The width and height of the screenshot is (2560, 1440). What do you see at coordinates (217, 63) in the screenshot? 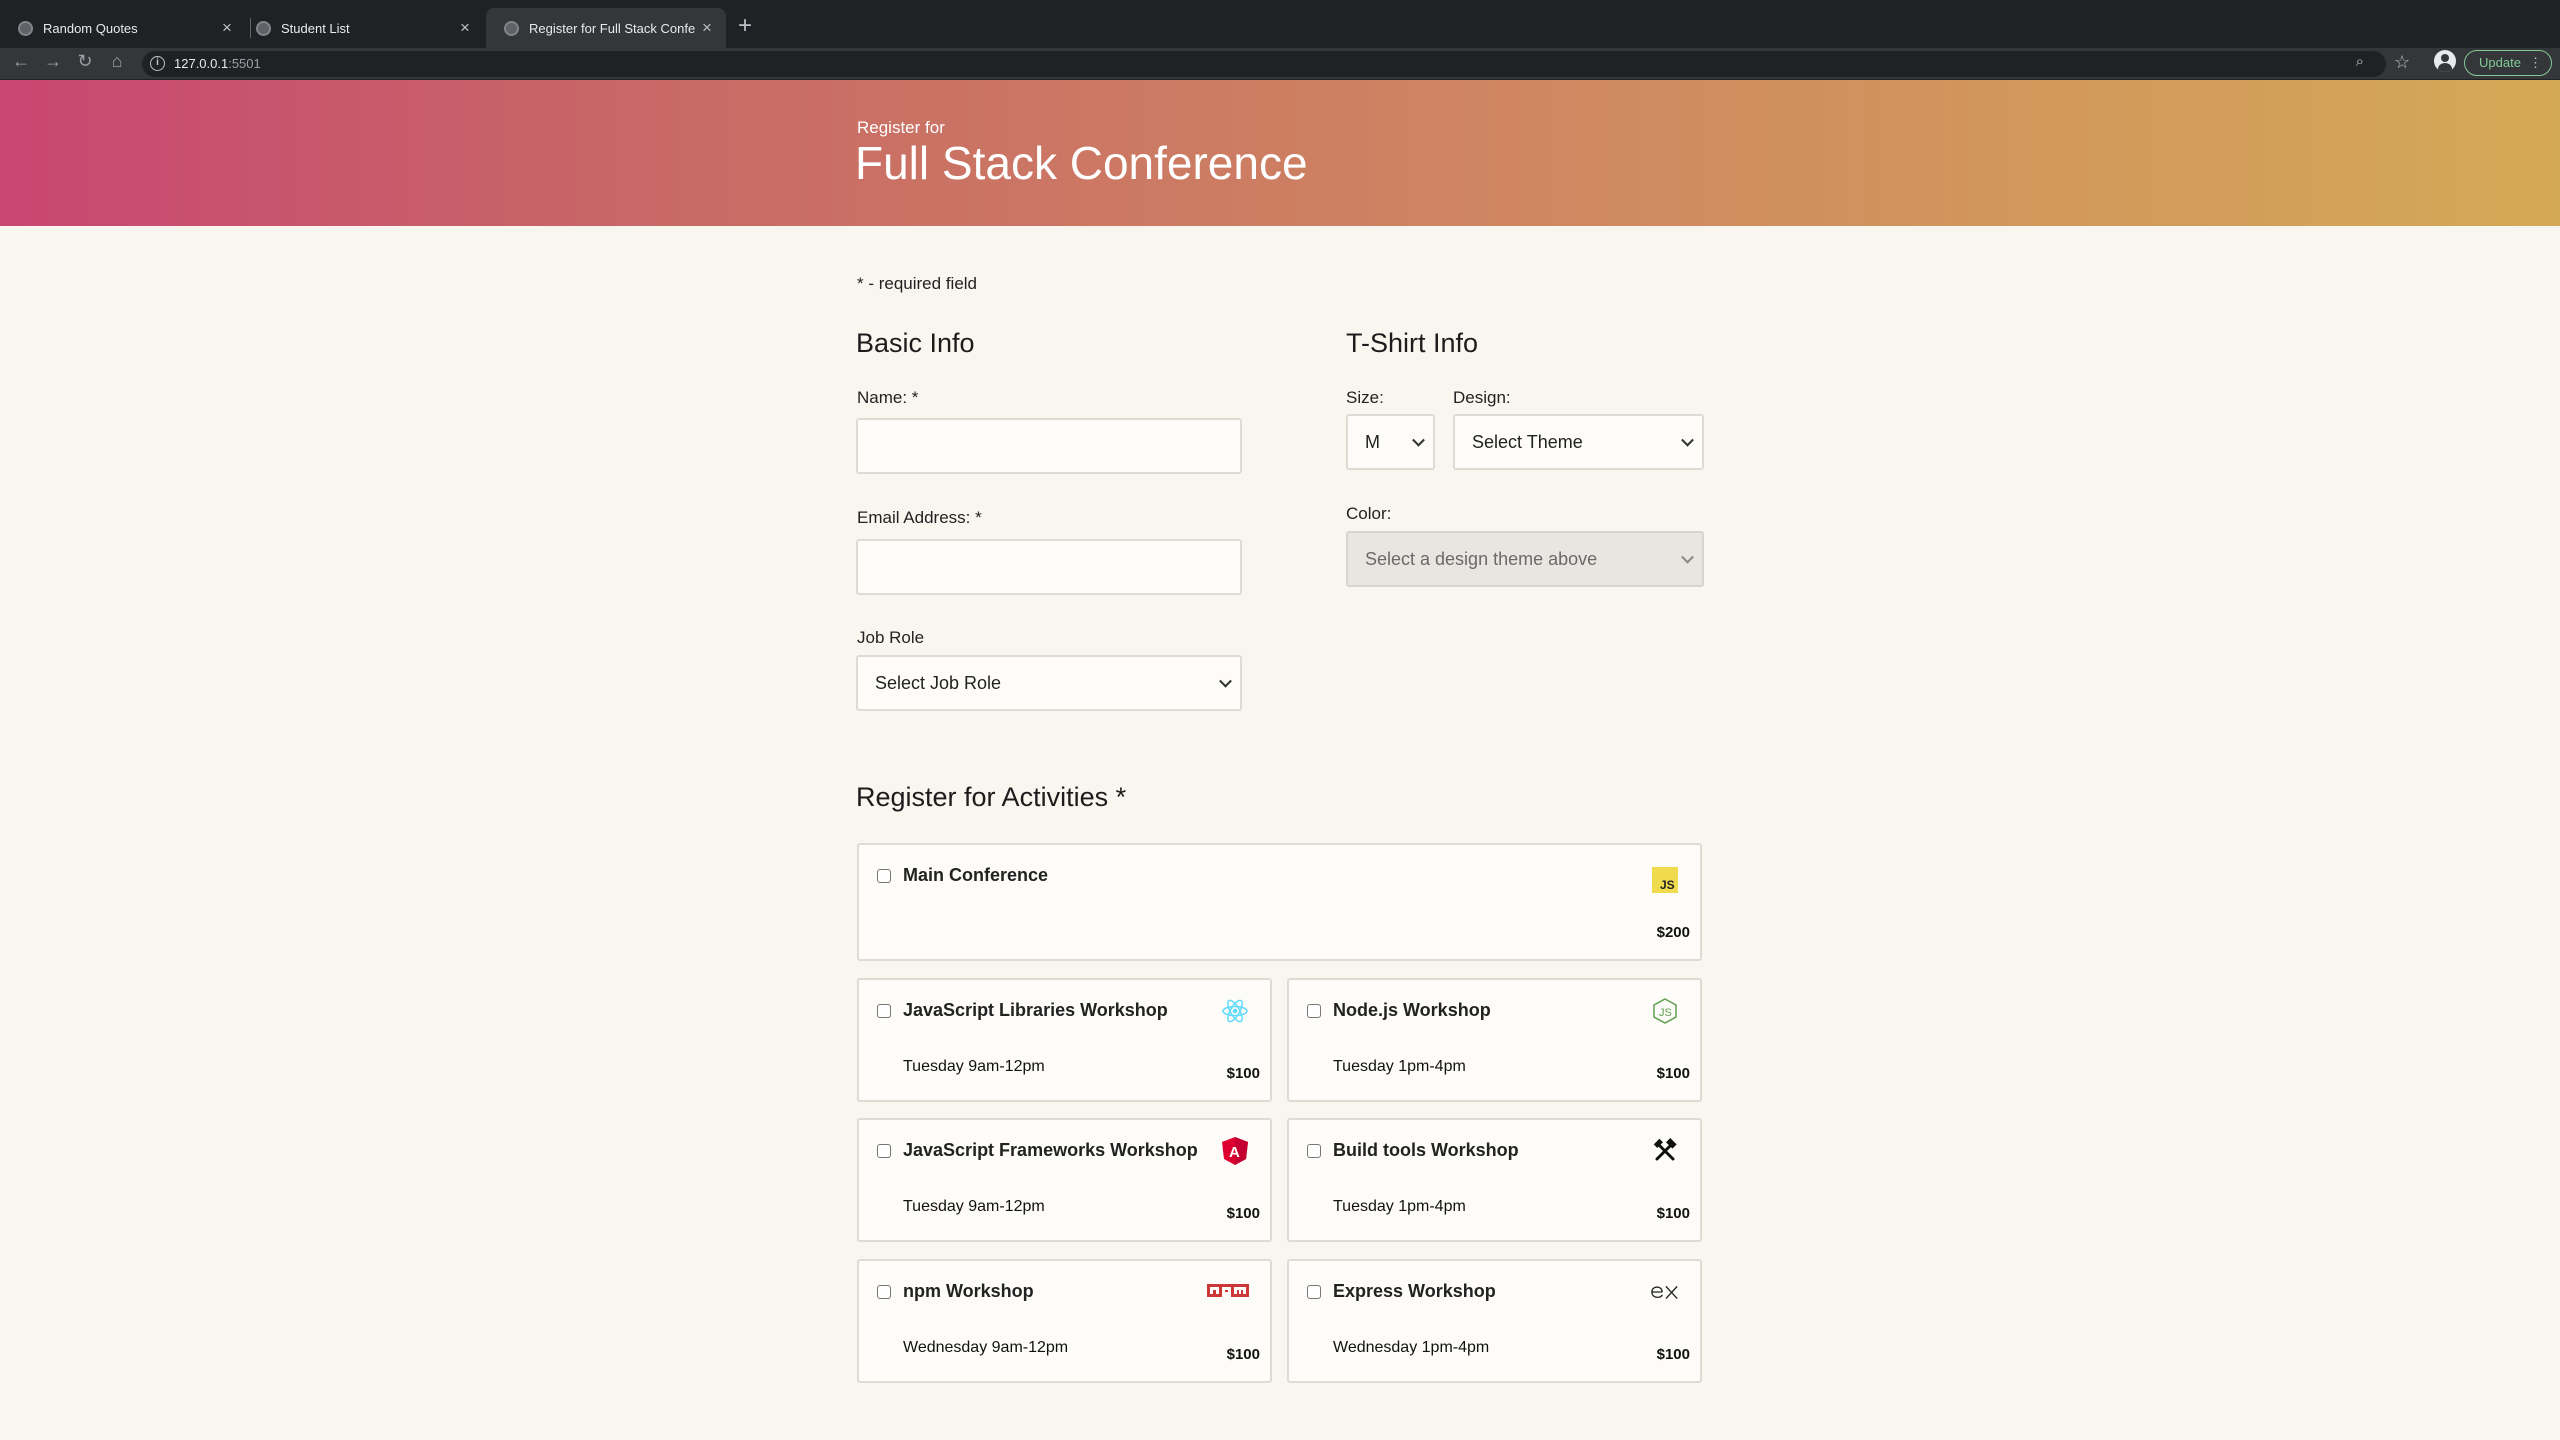
I see `url-text: 127.0.0.1:5501` at bounding box center [217, 63].